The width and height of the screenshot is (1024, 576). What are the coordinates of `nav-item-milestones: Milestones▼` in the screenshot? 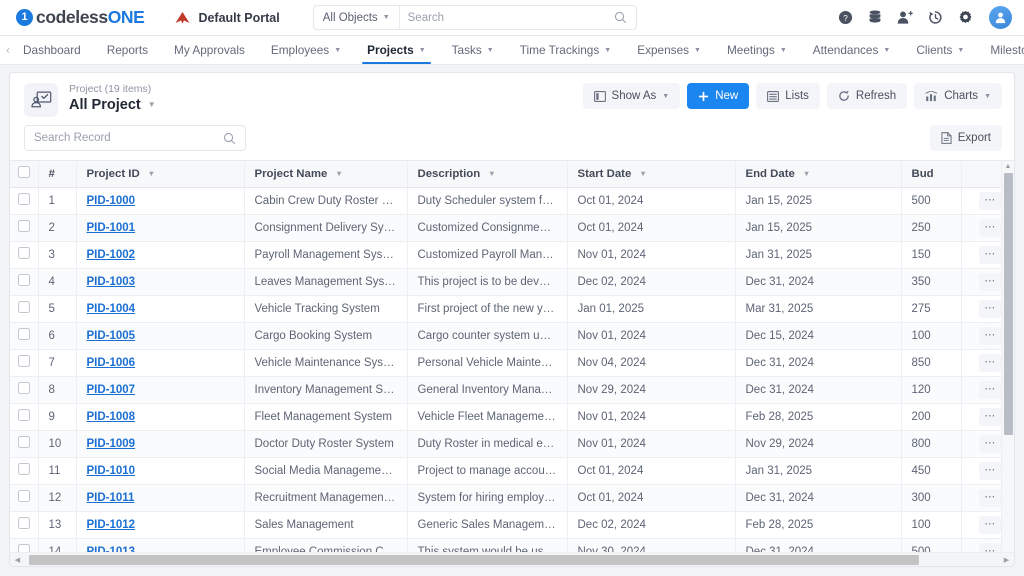 It's located at (1000, 50).